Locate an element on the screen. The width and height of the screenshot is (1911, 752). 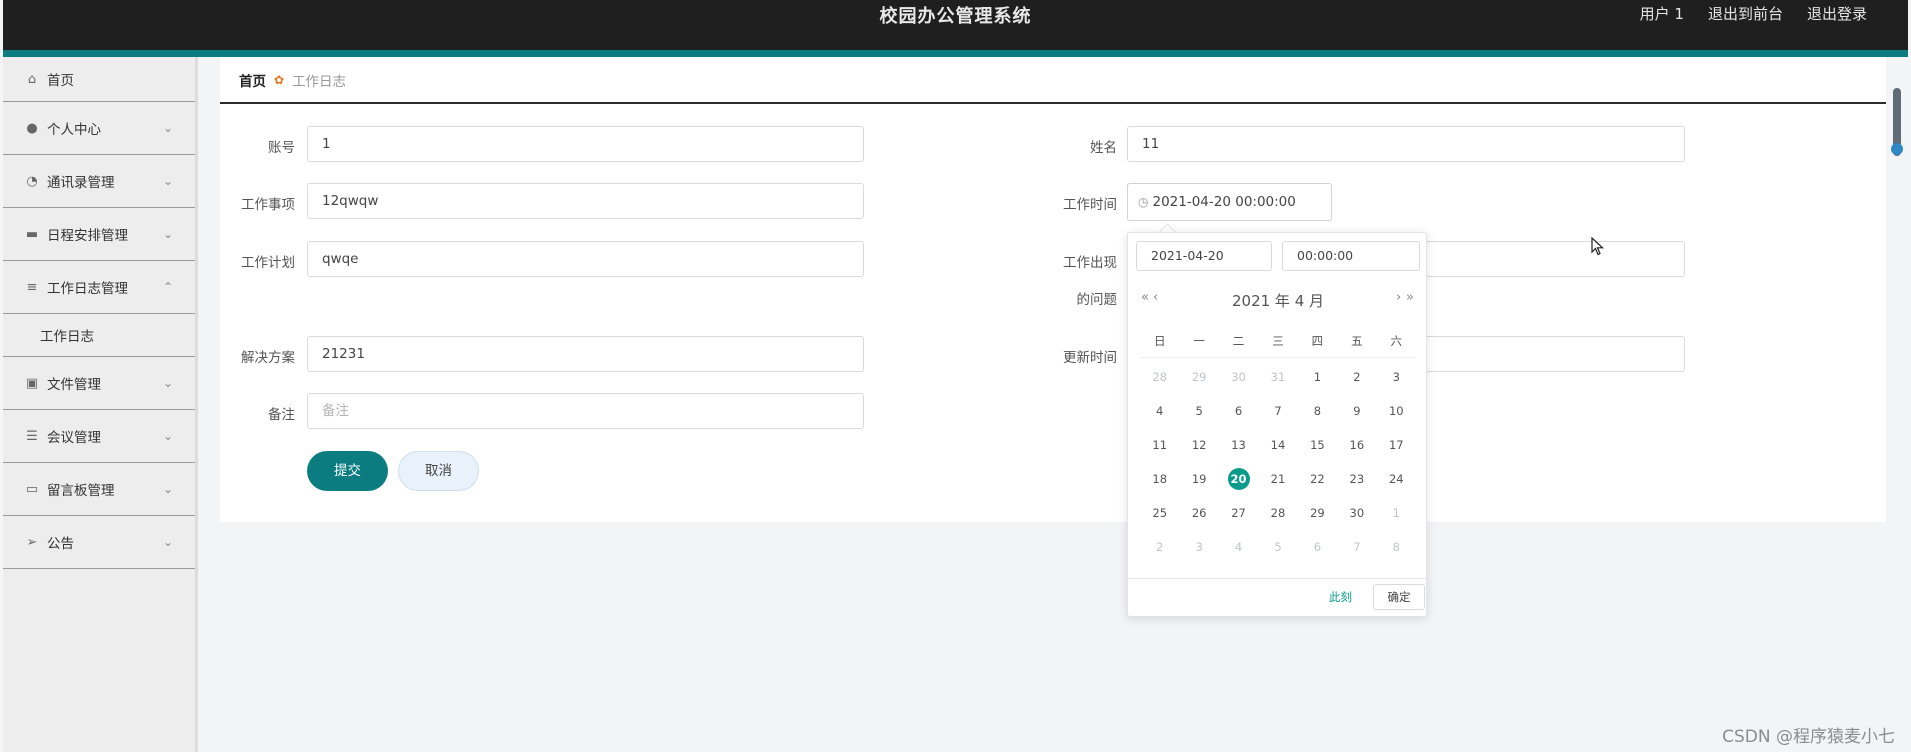
day-number: 12 is located at coordinates (1199, 445).